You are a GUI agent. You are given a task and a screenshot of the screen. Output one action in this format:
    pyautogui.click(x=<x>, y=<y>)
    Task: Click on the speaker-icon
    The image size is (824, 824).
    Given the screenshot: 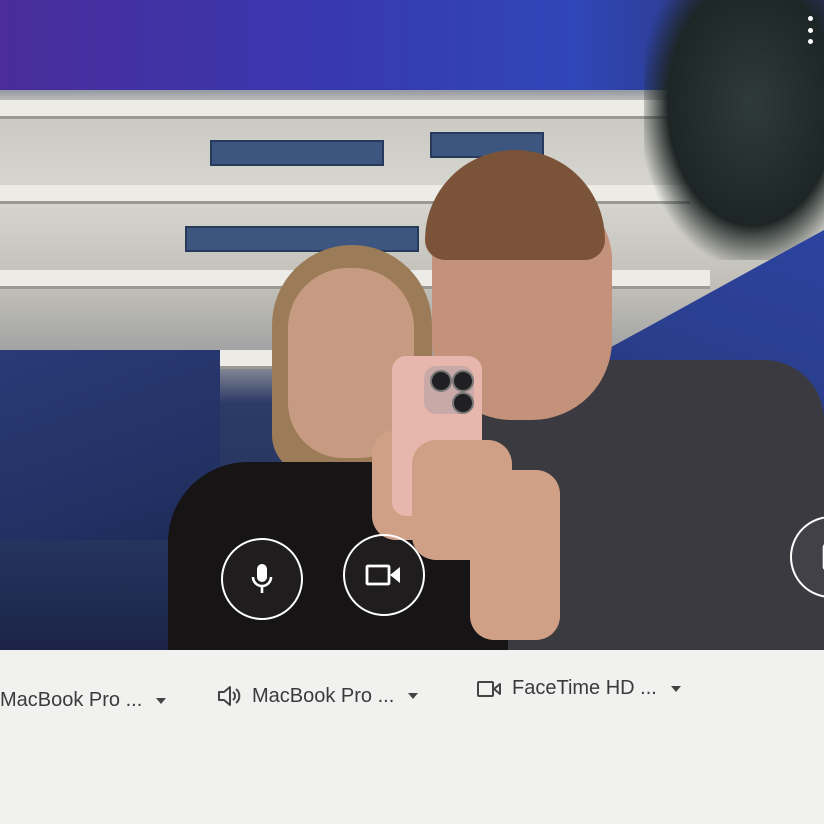 What is the action you would take?
    pyautogui.click(x=229, y=696)
    